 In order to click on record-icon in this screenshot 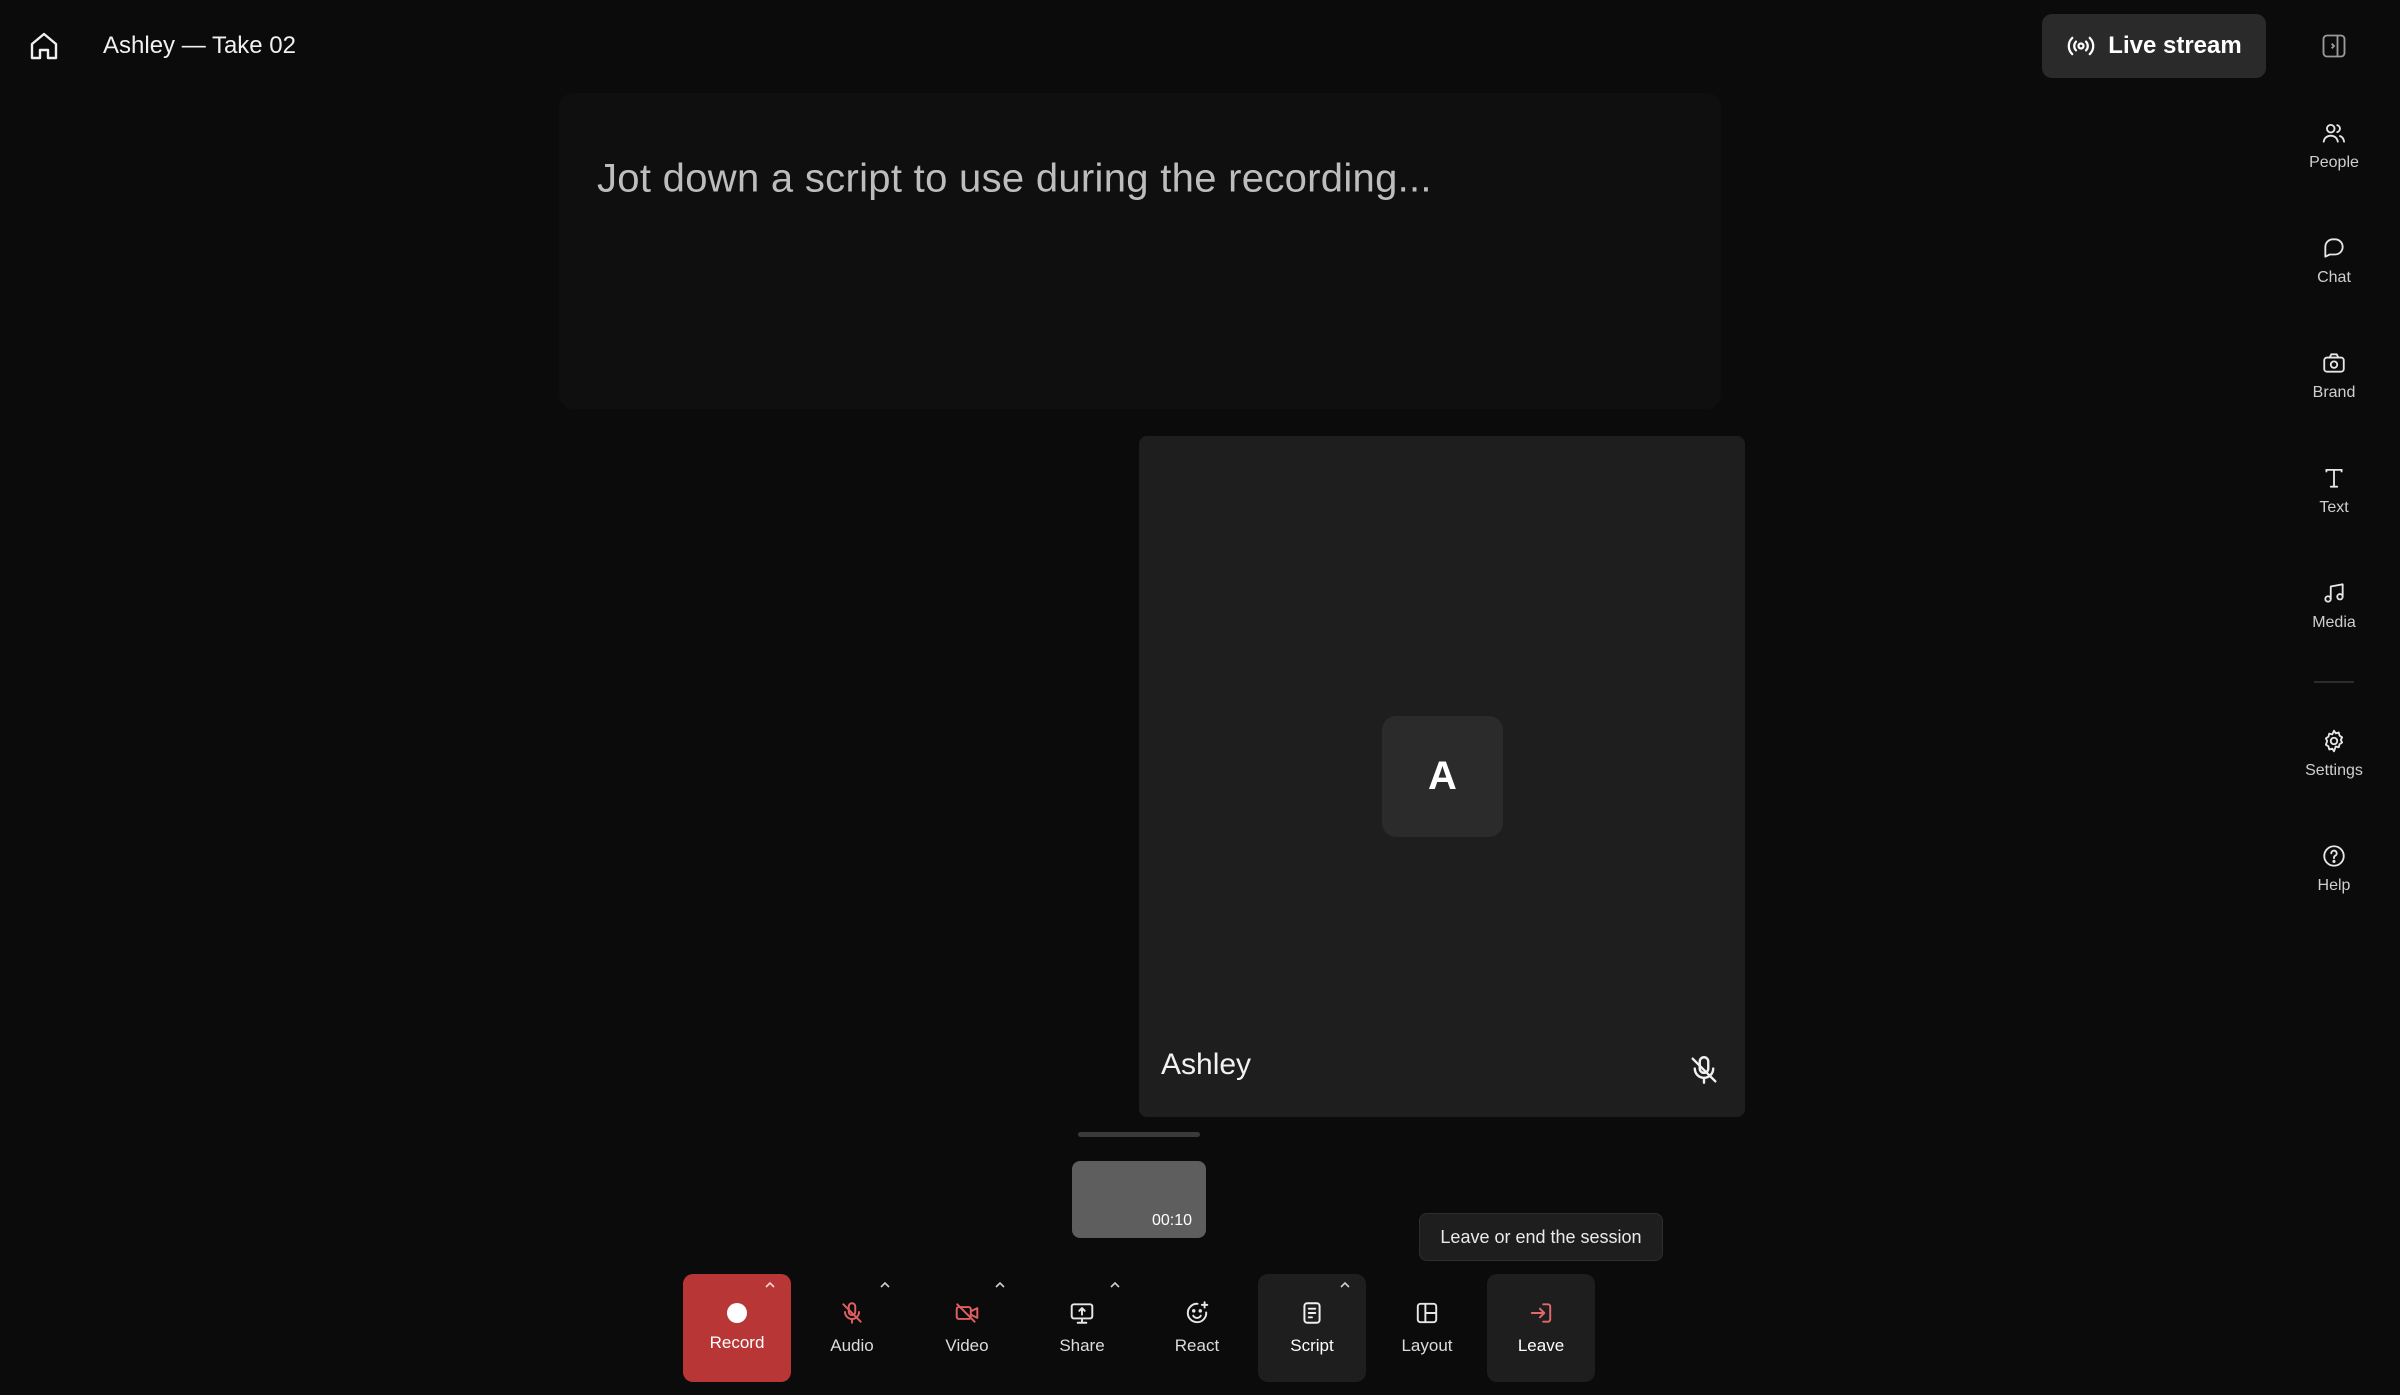, I will do `click(737, 1313)`.